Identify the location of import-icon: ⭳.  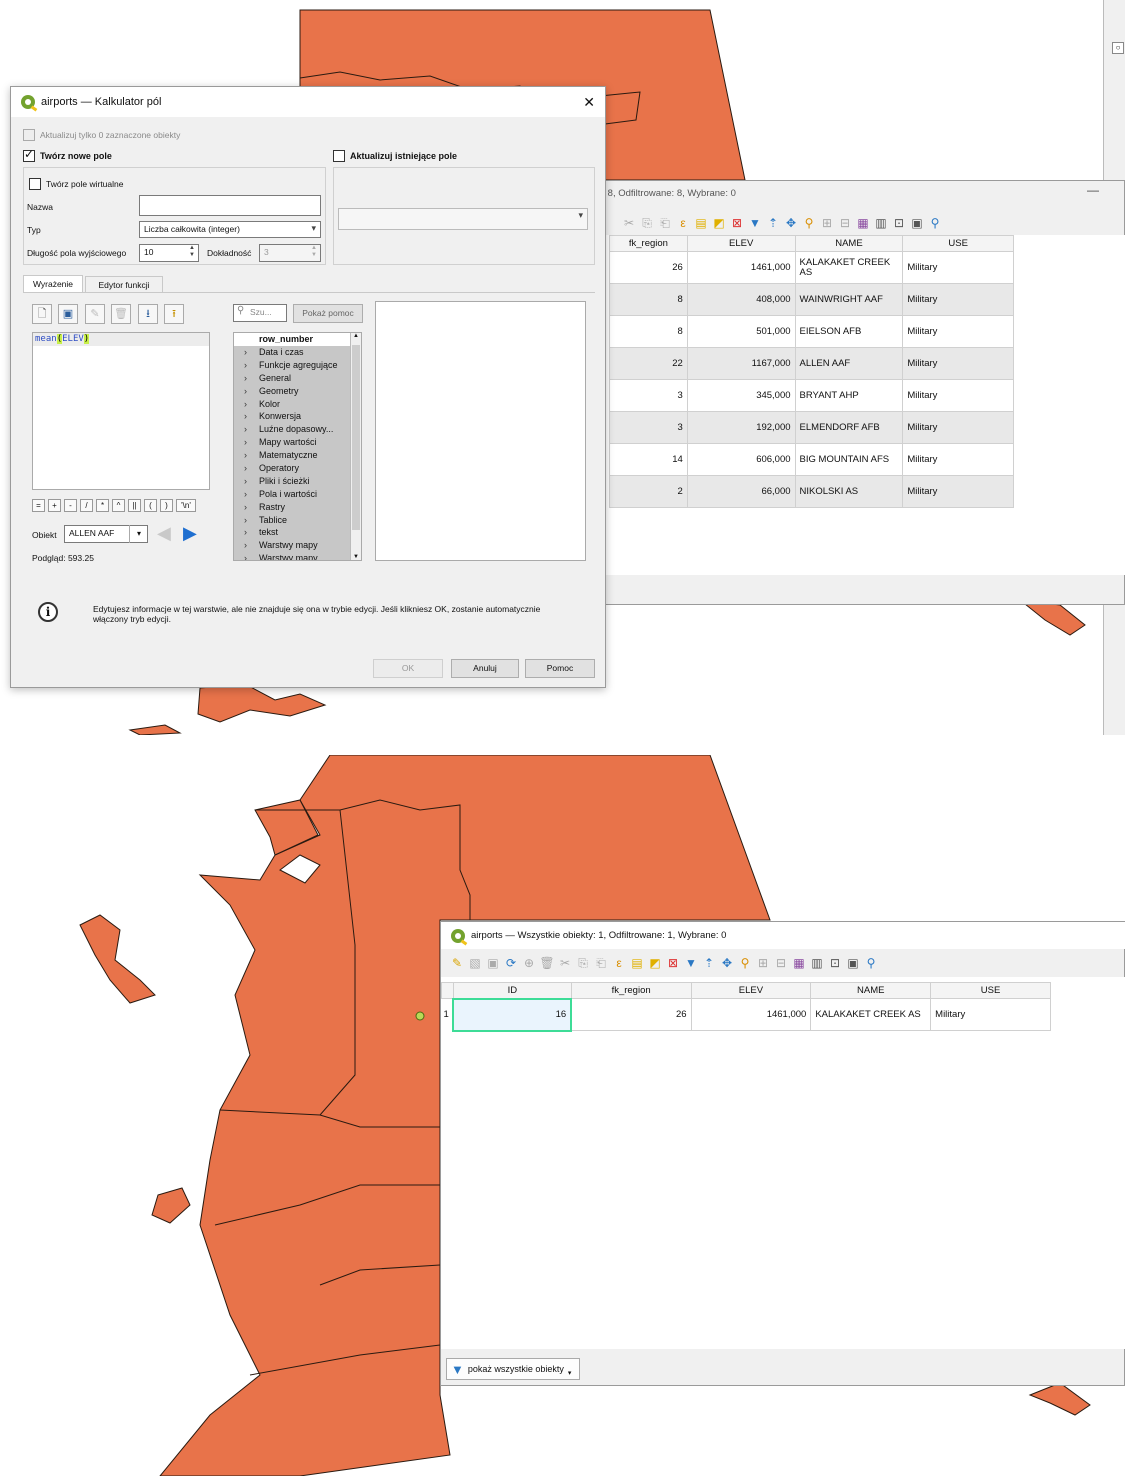
(148, 314).